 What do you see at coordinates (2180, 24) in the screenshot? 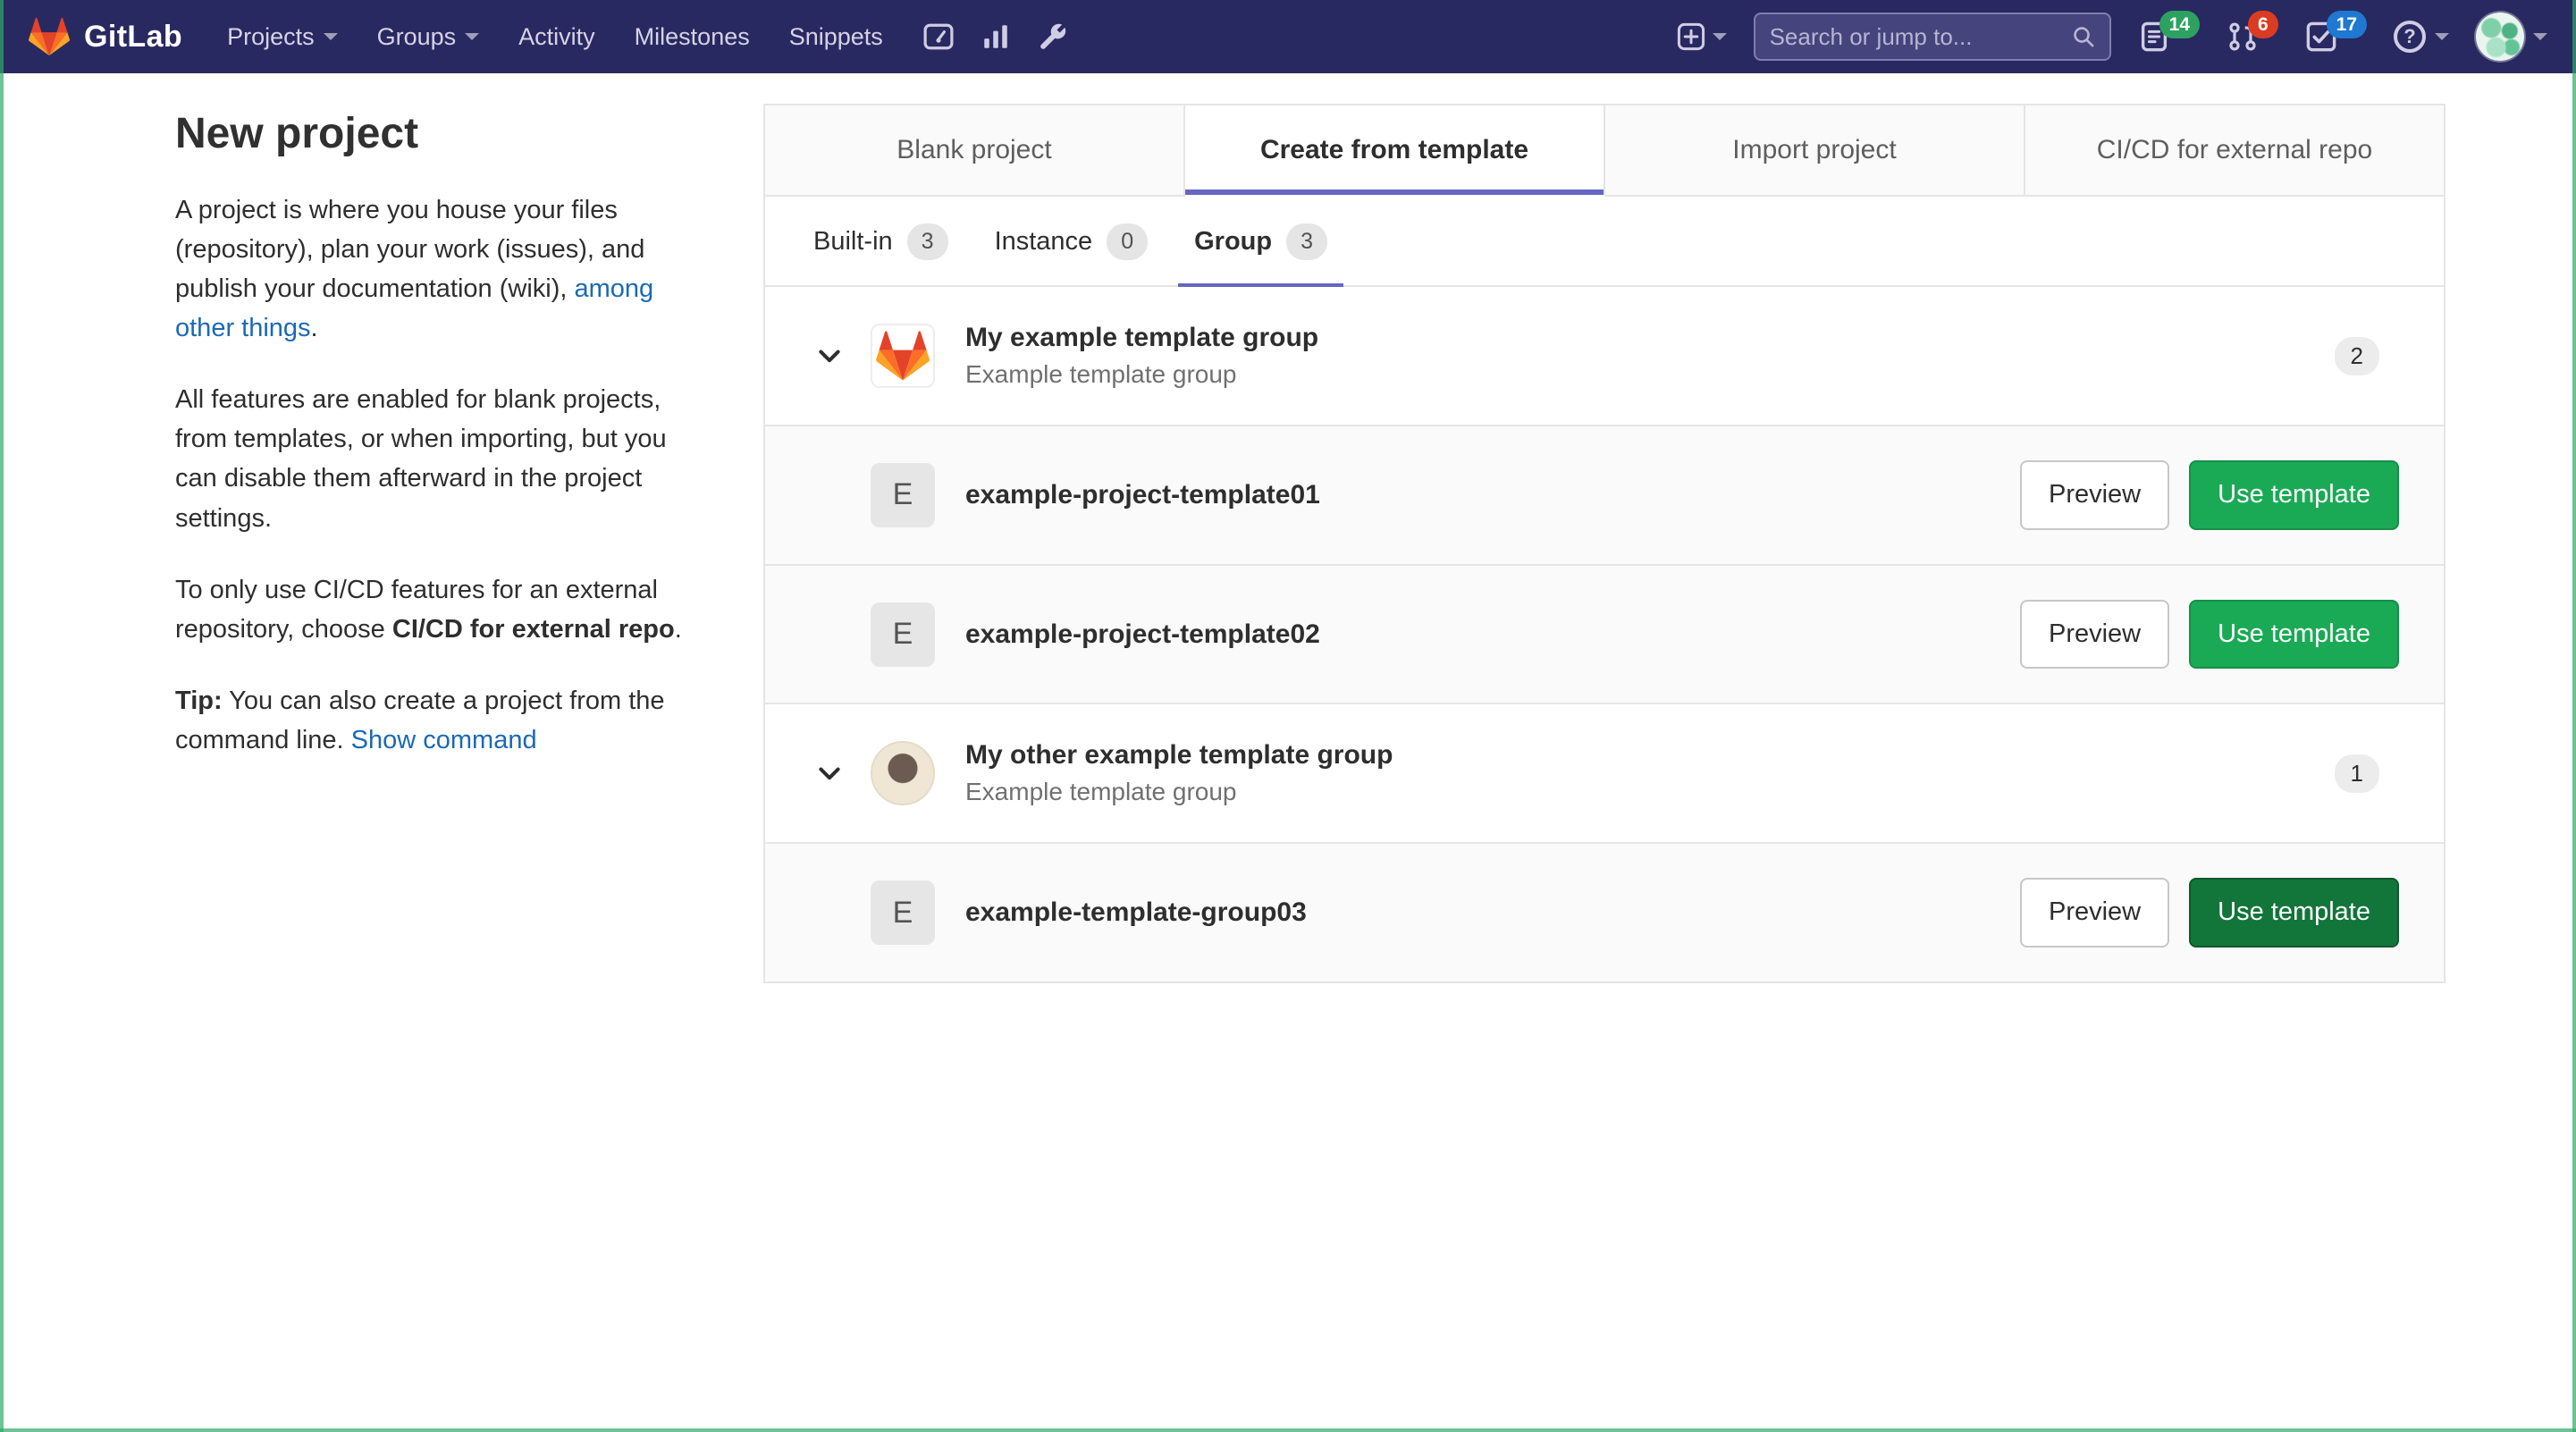
I see `issues-count-badge: 14` at bounding box center [2180, 24].